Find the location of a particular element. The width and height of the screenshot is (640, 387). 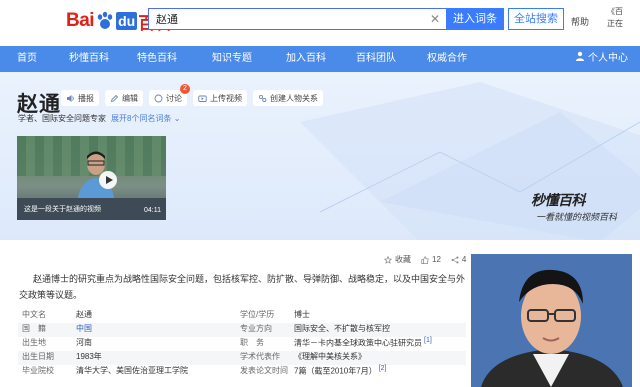

share-count: 4 is located at coordinates (464, 259).